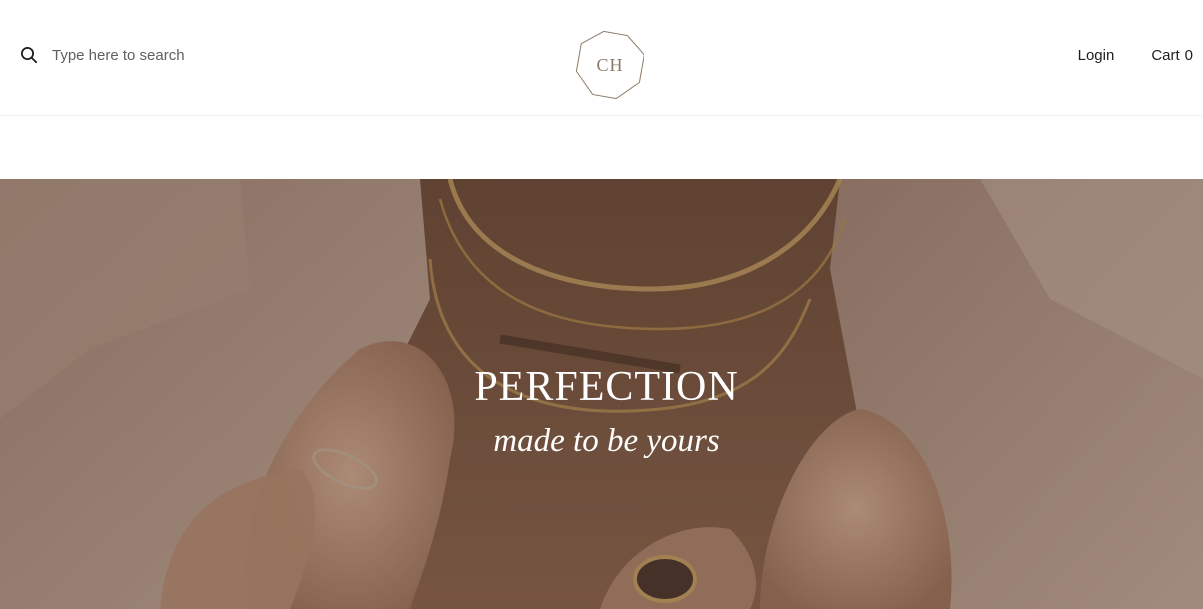  I want to click on login-link: Login, so click(1096, 55).